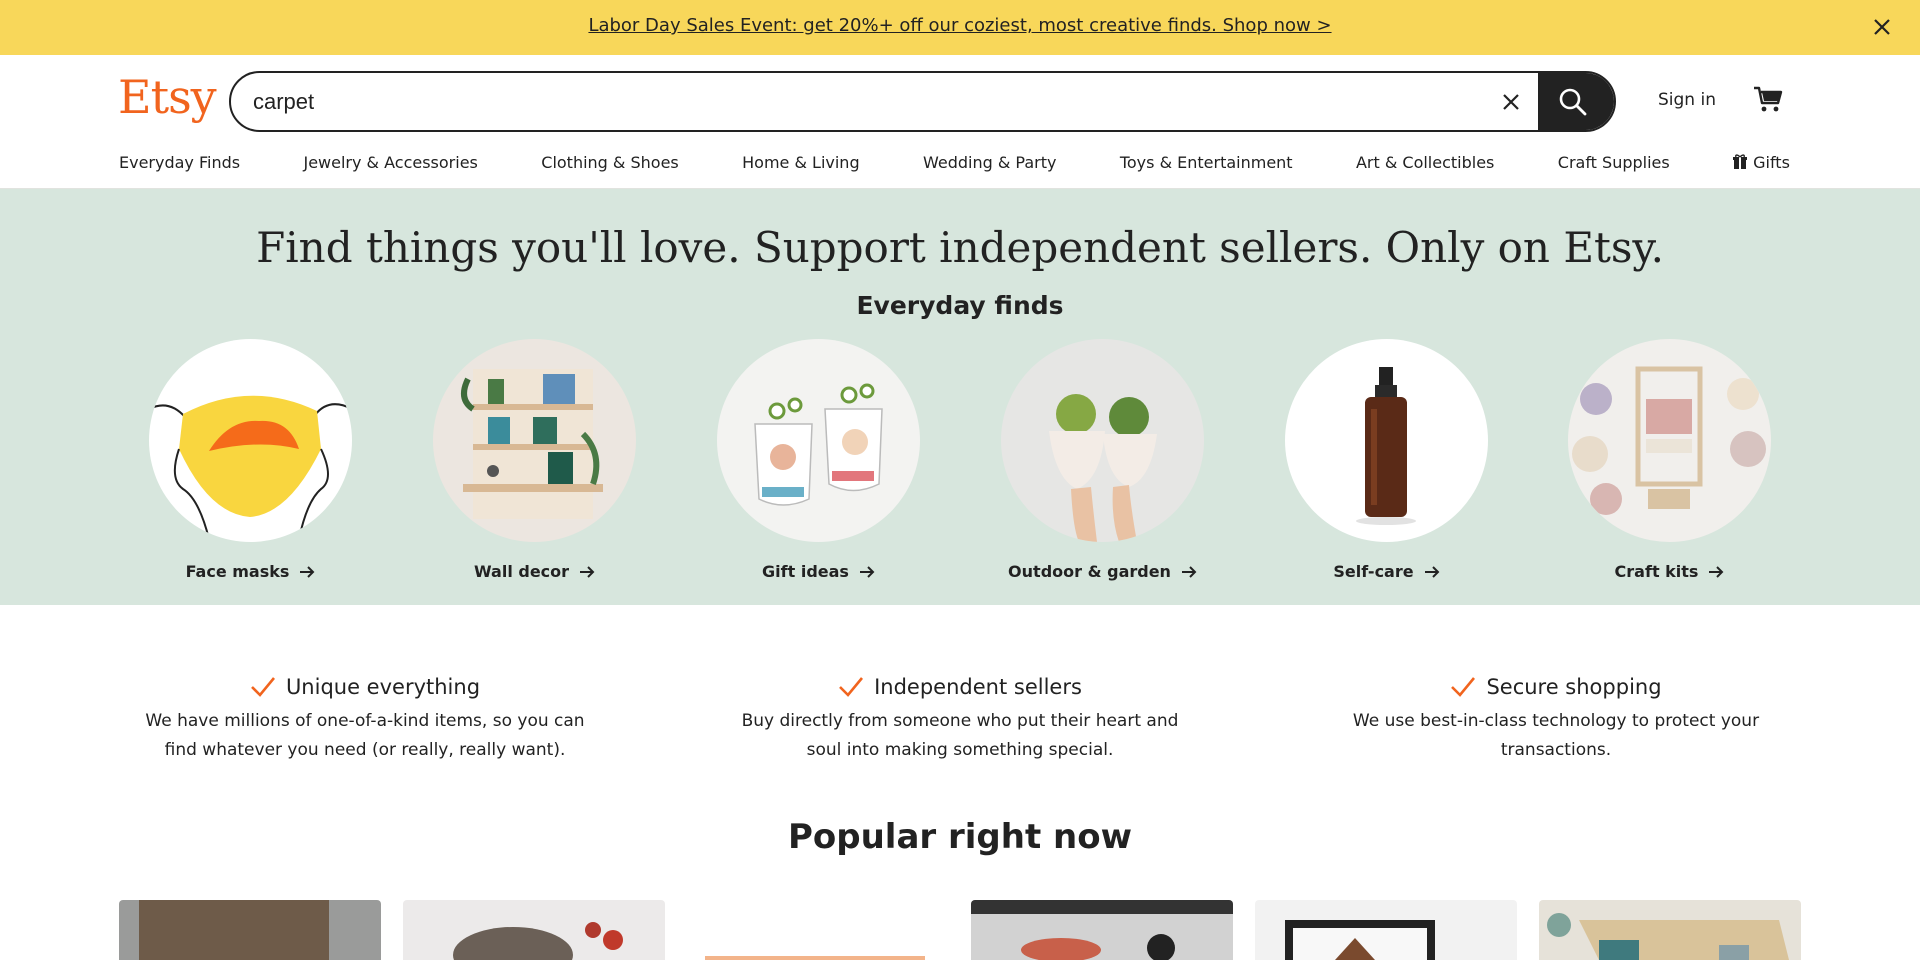 This screenshot has height=960, width=1920. Describe the element at coordinates (383, 687) in the screenshot. I see `value-title: Unique everything` at that location.